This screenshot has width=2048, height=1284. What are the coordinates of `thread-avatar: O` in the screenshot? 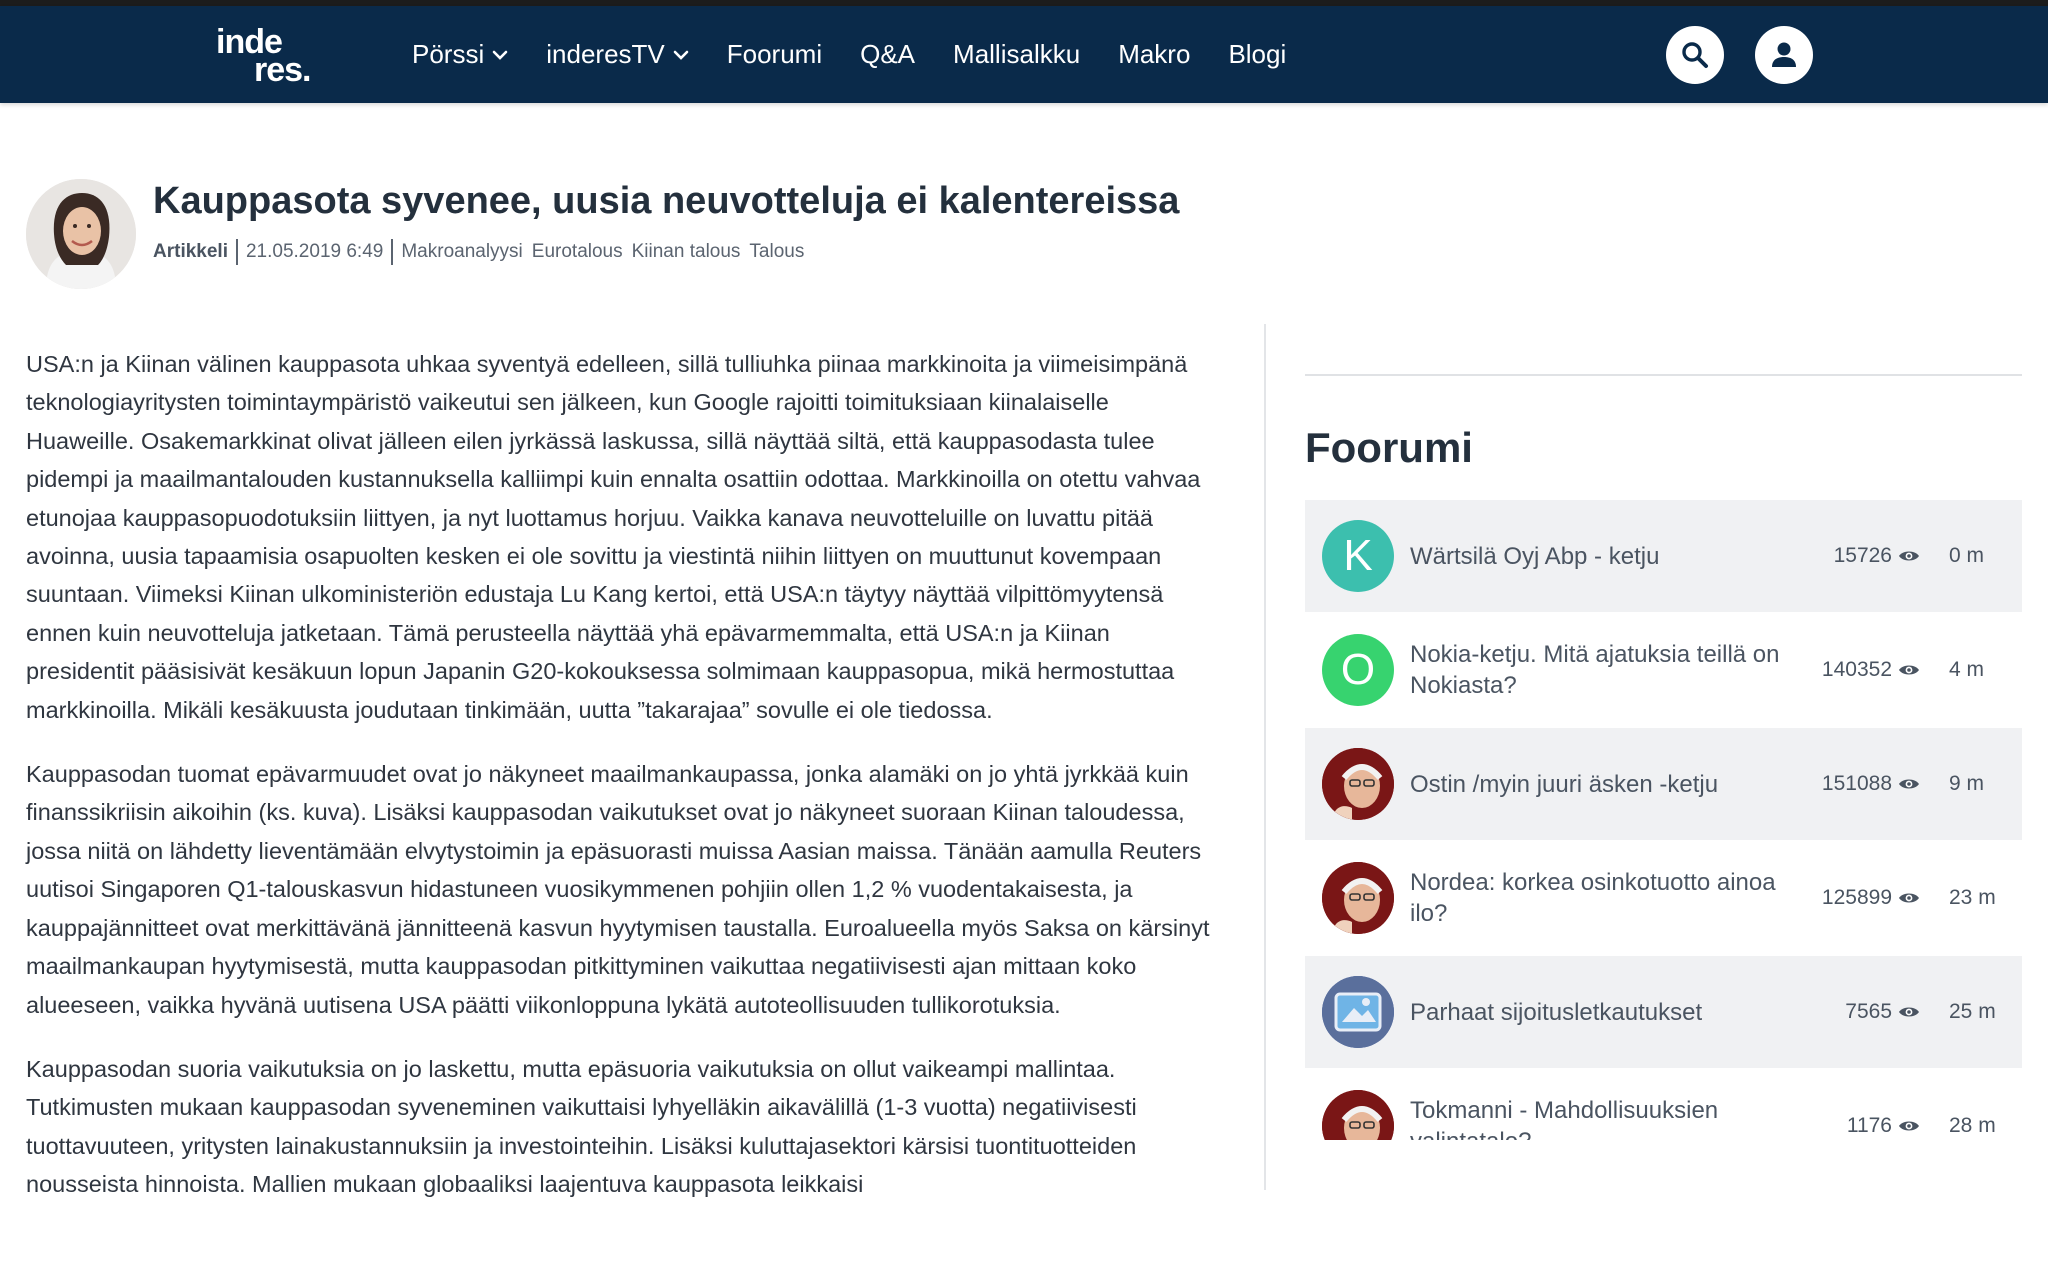 It's located at (1358, 670).